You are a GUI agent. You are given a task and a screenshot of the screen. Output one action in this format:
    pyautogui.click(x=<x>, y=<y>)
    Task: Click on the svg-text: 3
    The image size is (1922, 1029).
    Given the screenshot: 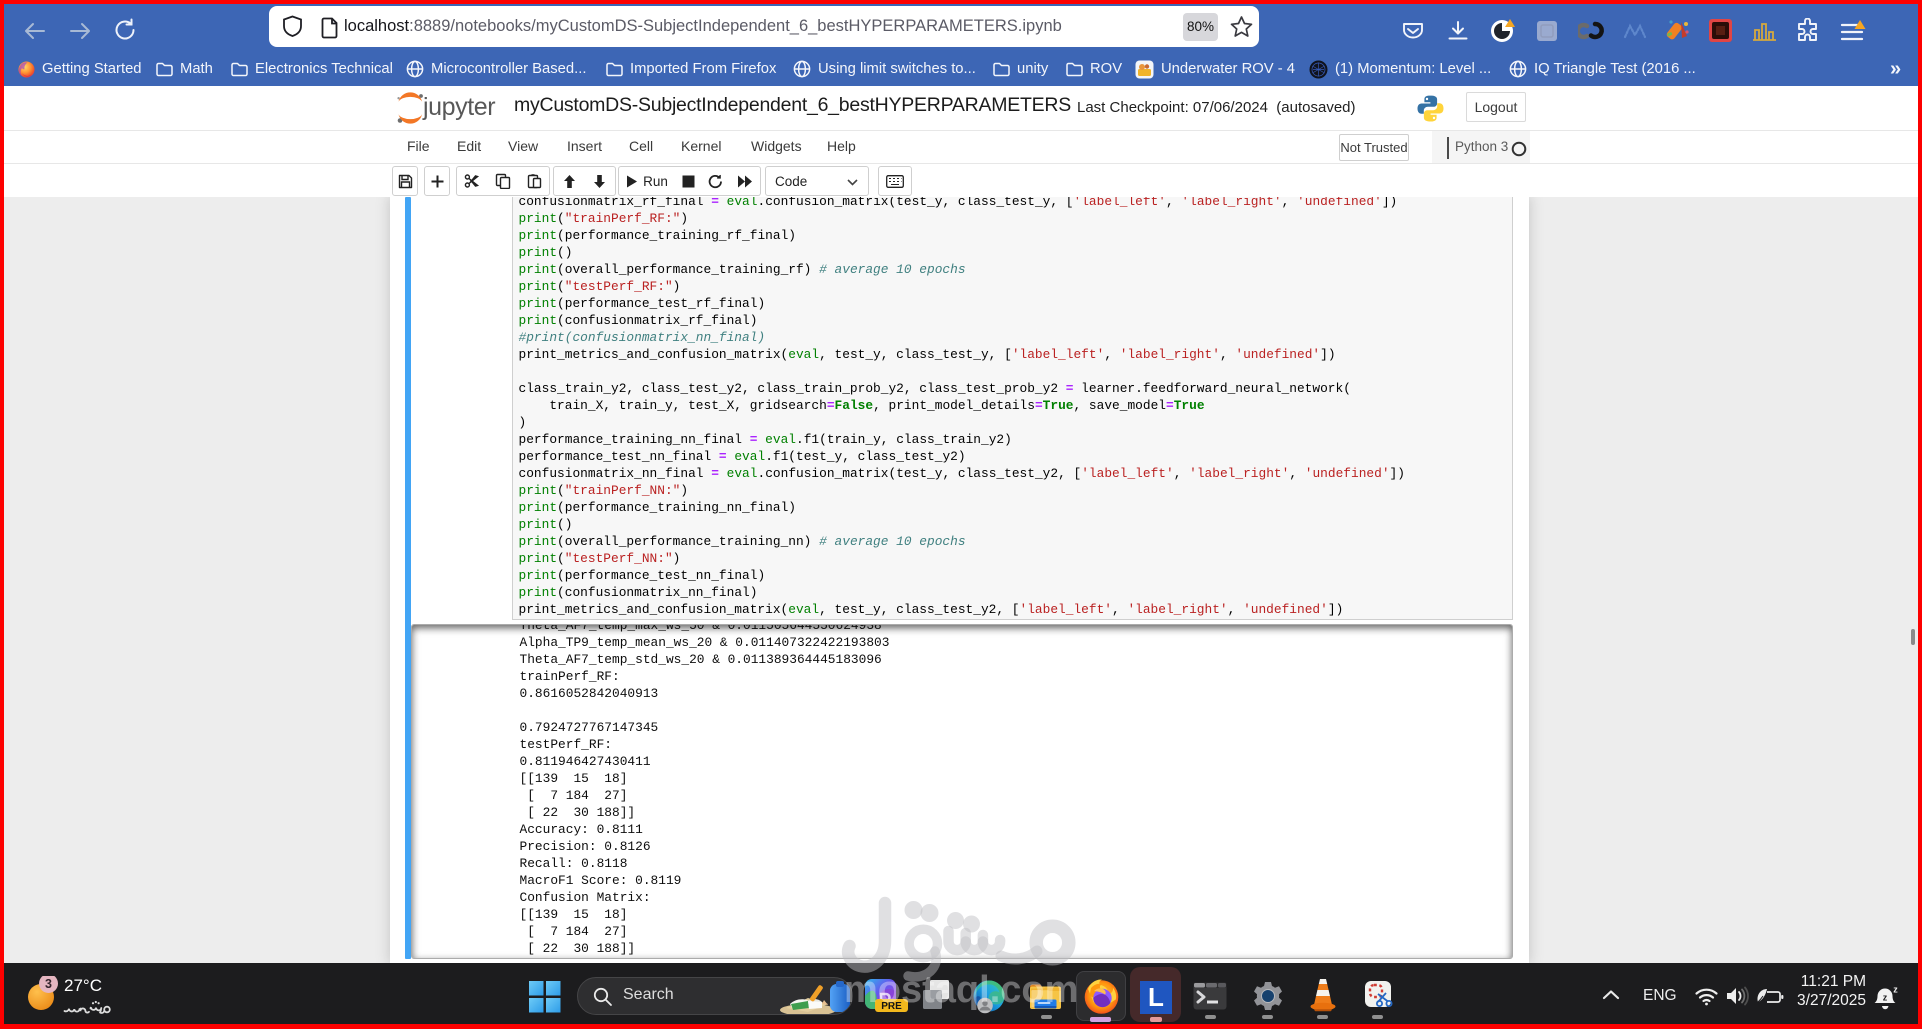 What is the action you would take?
    pyautogui.click(x=48, y=984)
    